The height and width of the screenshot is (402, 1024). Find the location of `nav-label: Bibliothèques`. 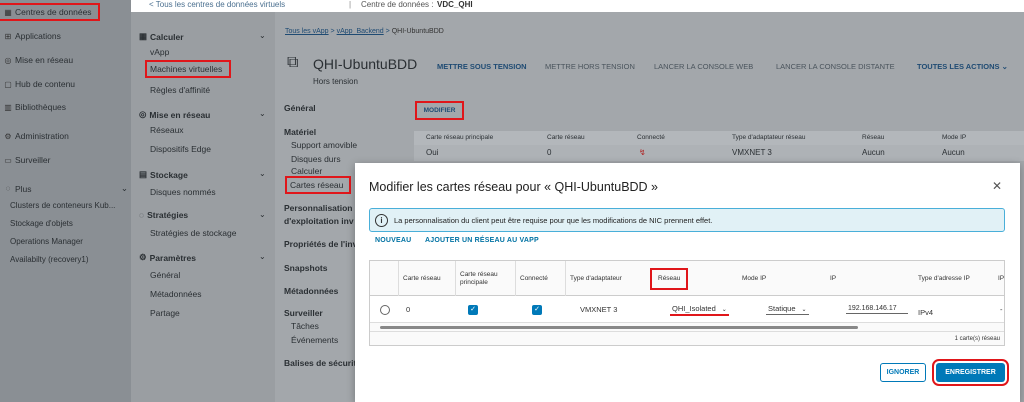

nav-label: Bibliothèques is located at coordinates (41, 107).